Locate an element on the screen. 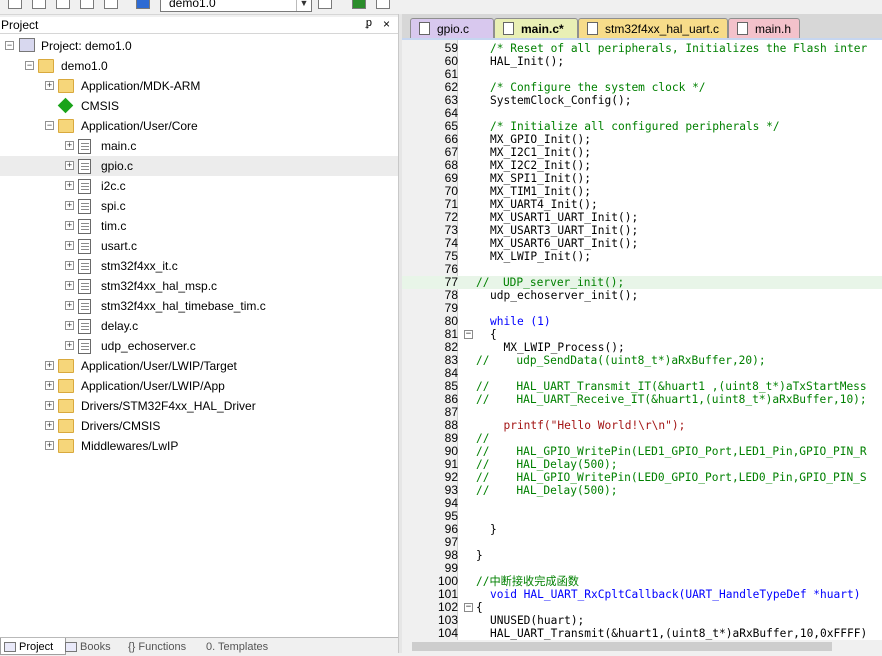  code-line: 77// UDP_server_init(); is located at coordinates (642, 282).